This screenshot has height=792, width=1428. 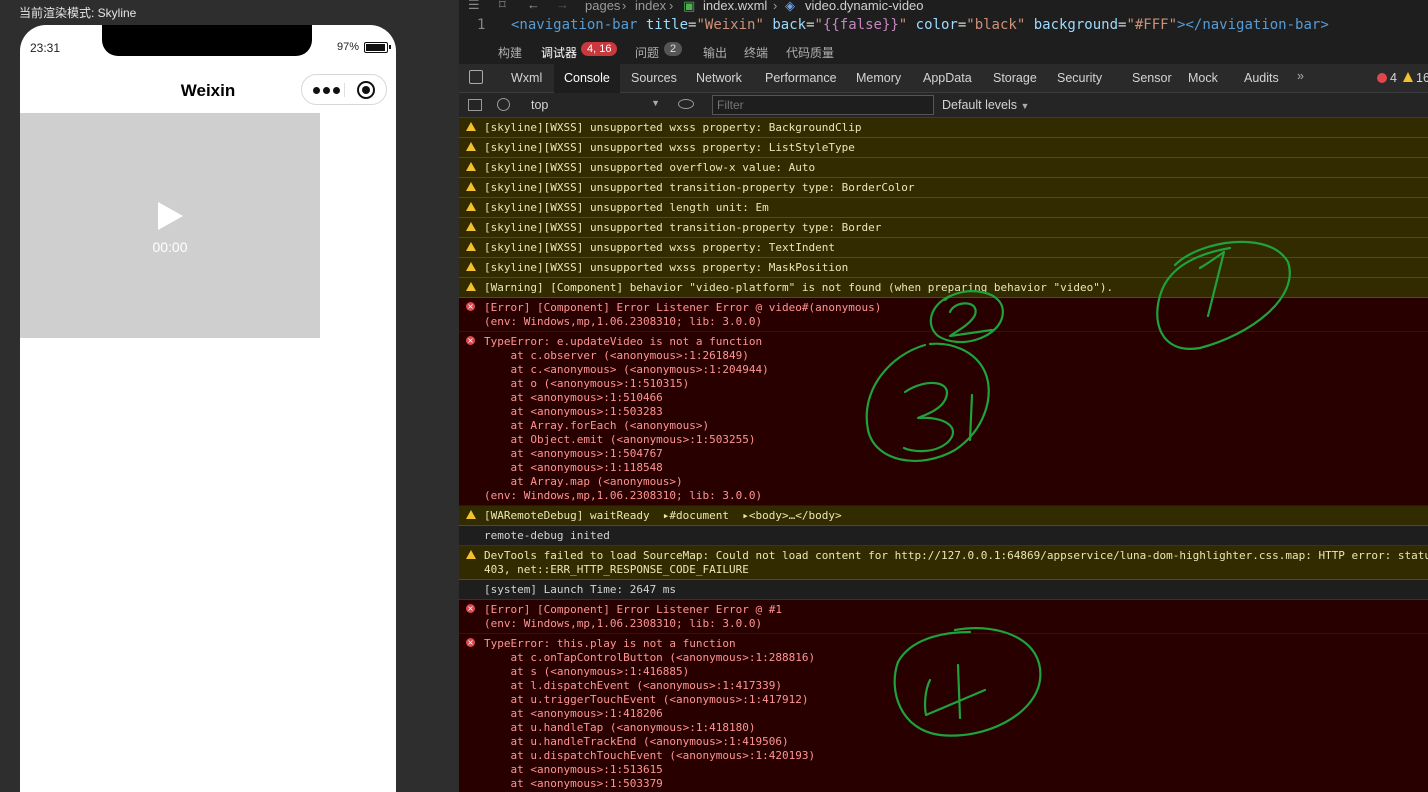 I want to click on tab-mock: Mock, so click(x=1203, y=78).